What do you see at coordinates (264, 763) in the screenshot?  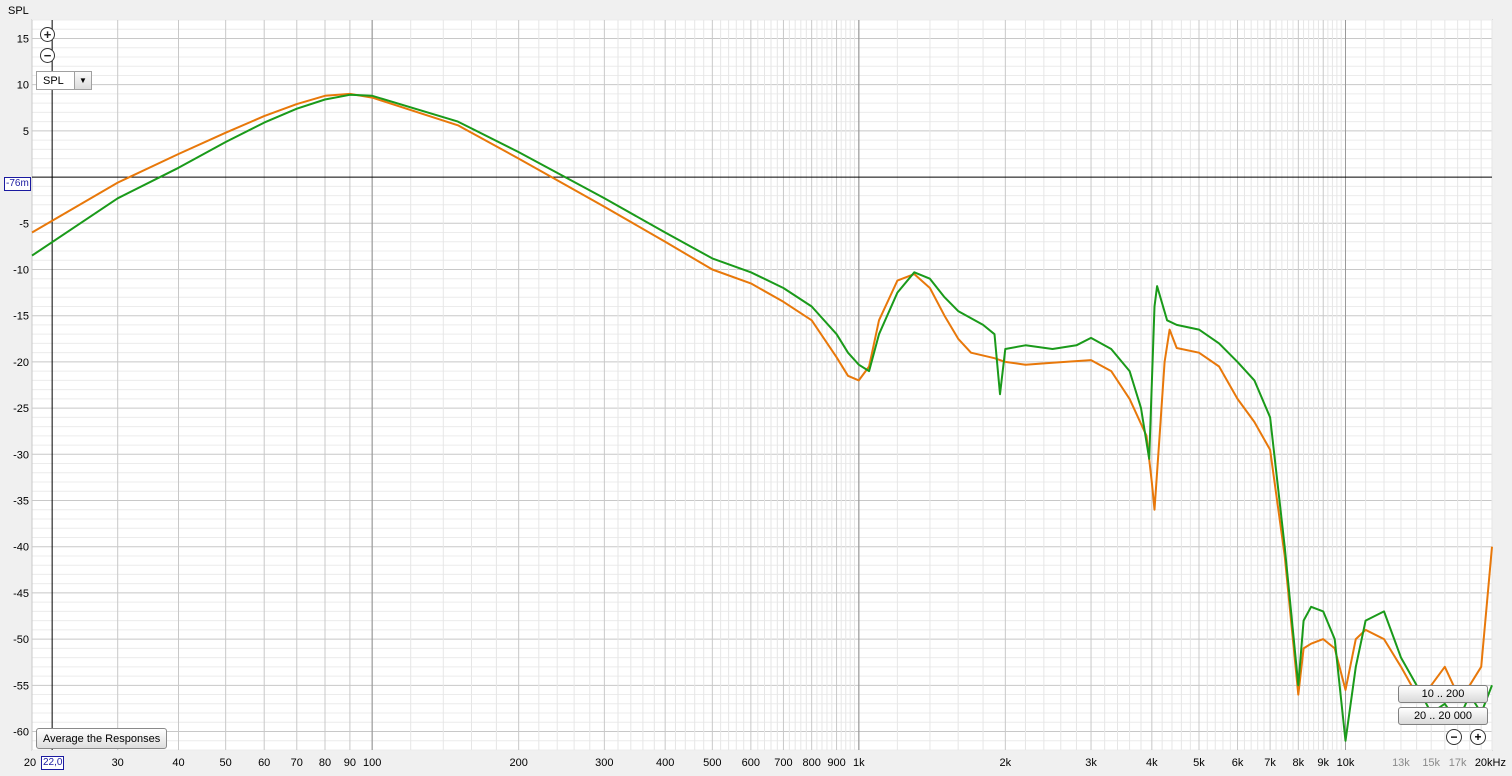 I see `x-tick-label: 60` at bounding box center [264, 763].